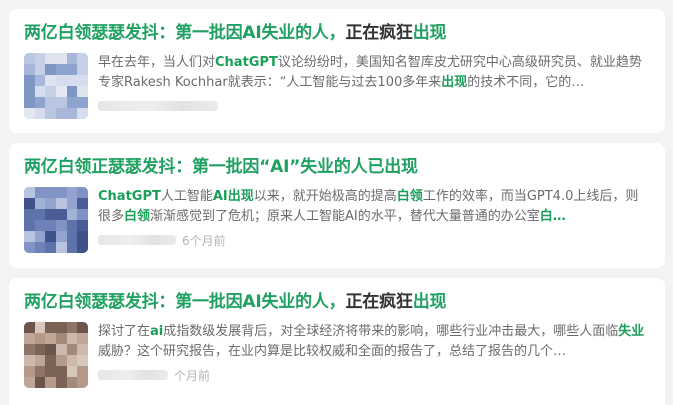 The image size is (673, 405). What do you see at coordinates (221, 167) in the screenshot?
I see `title-text: 两亿白领正瑟瑟发抖：第一批因“AI”失业的人已出现` at bounding box center [221, 167].